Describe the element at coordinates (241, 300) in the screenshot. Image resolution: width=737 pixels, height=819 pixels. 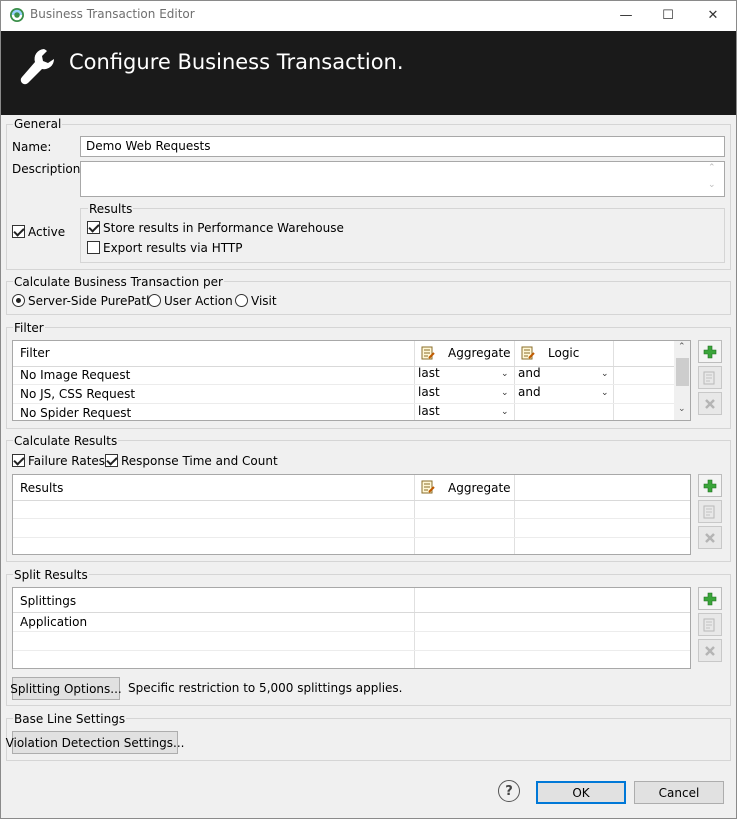
I see `radio-visit` at that location.